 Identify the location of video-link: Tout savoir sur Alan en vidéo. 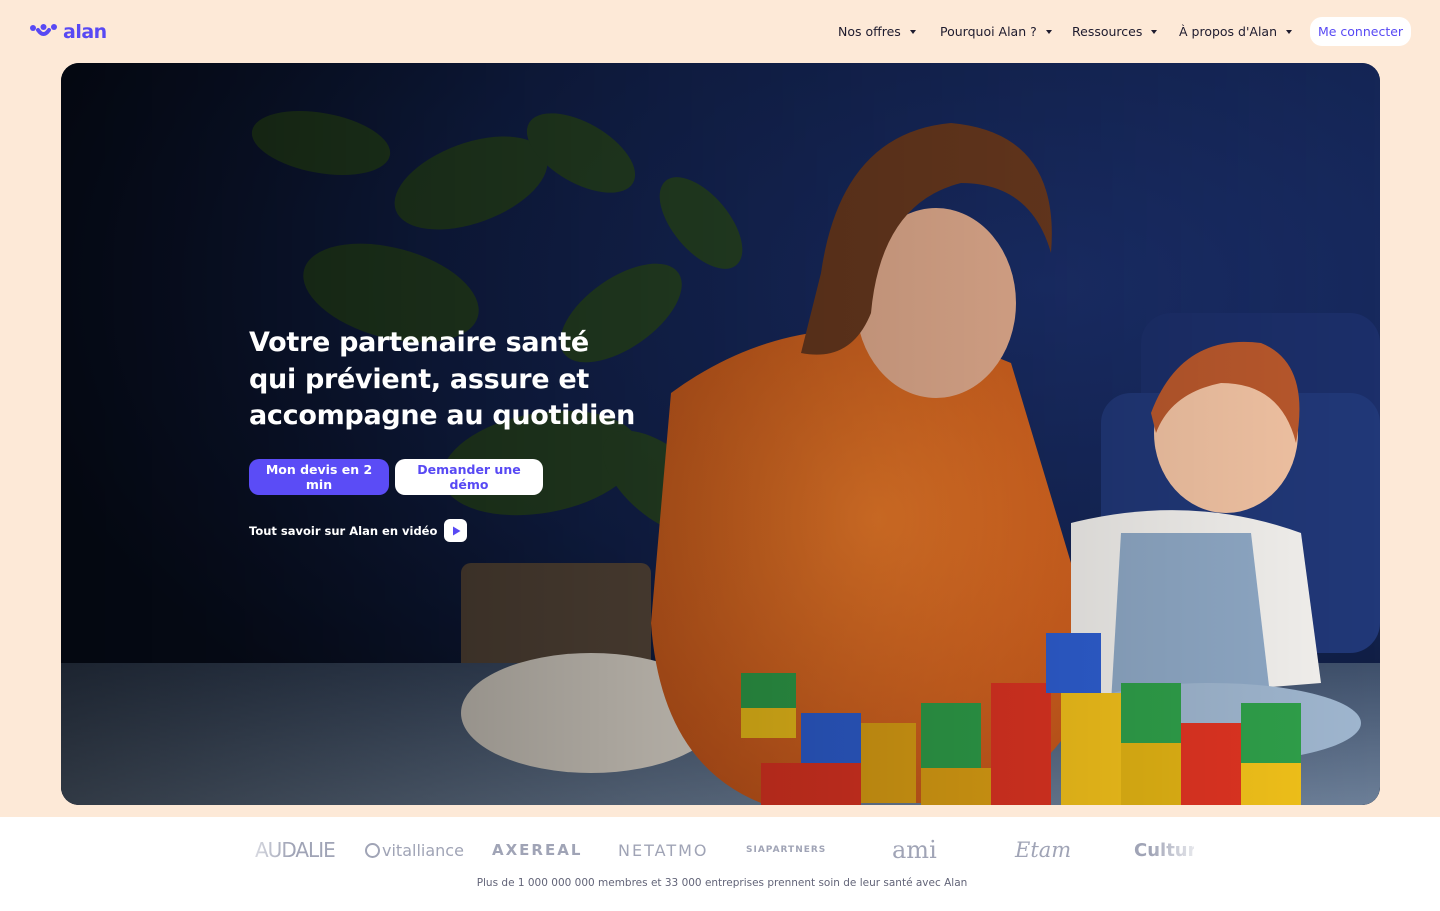
(358, 530).